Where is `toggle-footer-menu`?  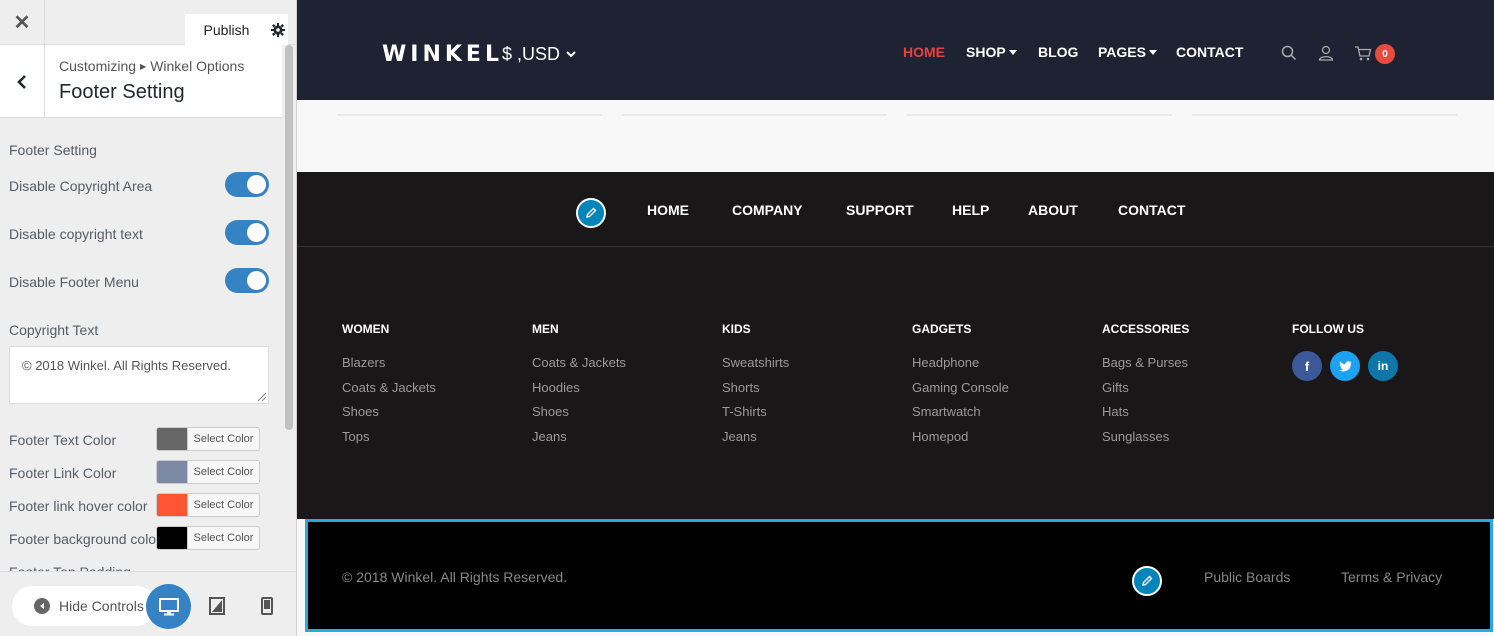
toggle-footer-menu is located at coordinates (247, 280).